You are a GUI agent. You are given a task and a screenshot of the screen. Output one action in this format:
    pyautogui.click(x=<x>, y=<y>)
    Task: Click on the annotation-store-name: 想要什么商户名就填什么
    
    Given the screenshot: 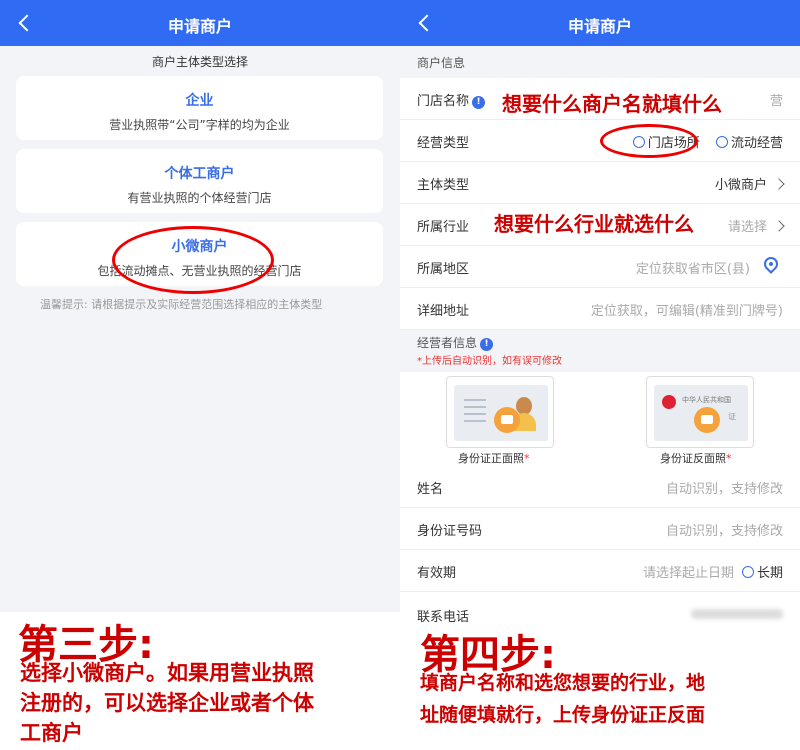 What is the action you would take?
    pyautogui.click(x=612, y=104)
    